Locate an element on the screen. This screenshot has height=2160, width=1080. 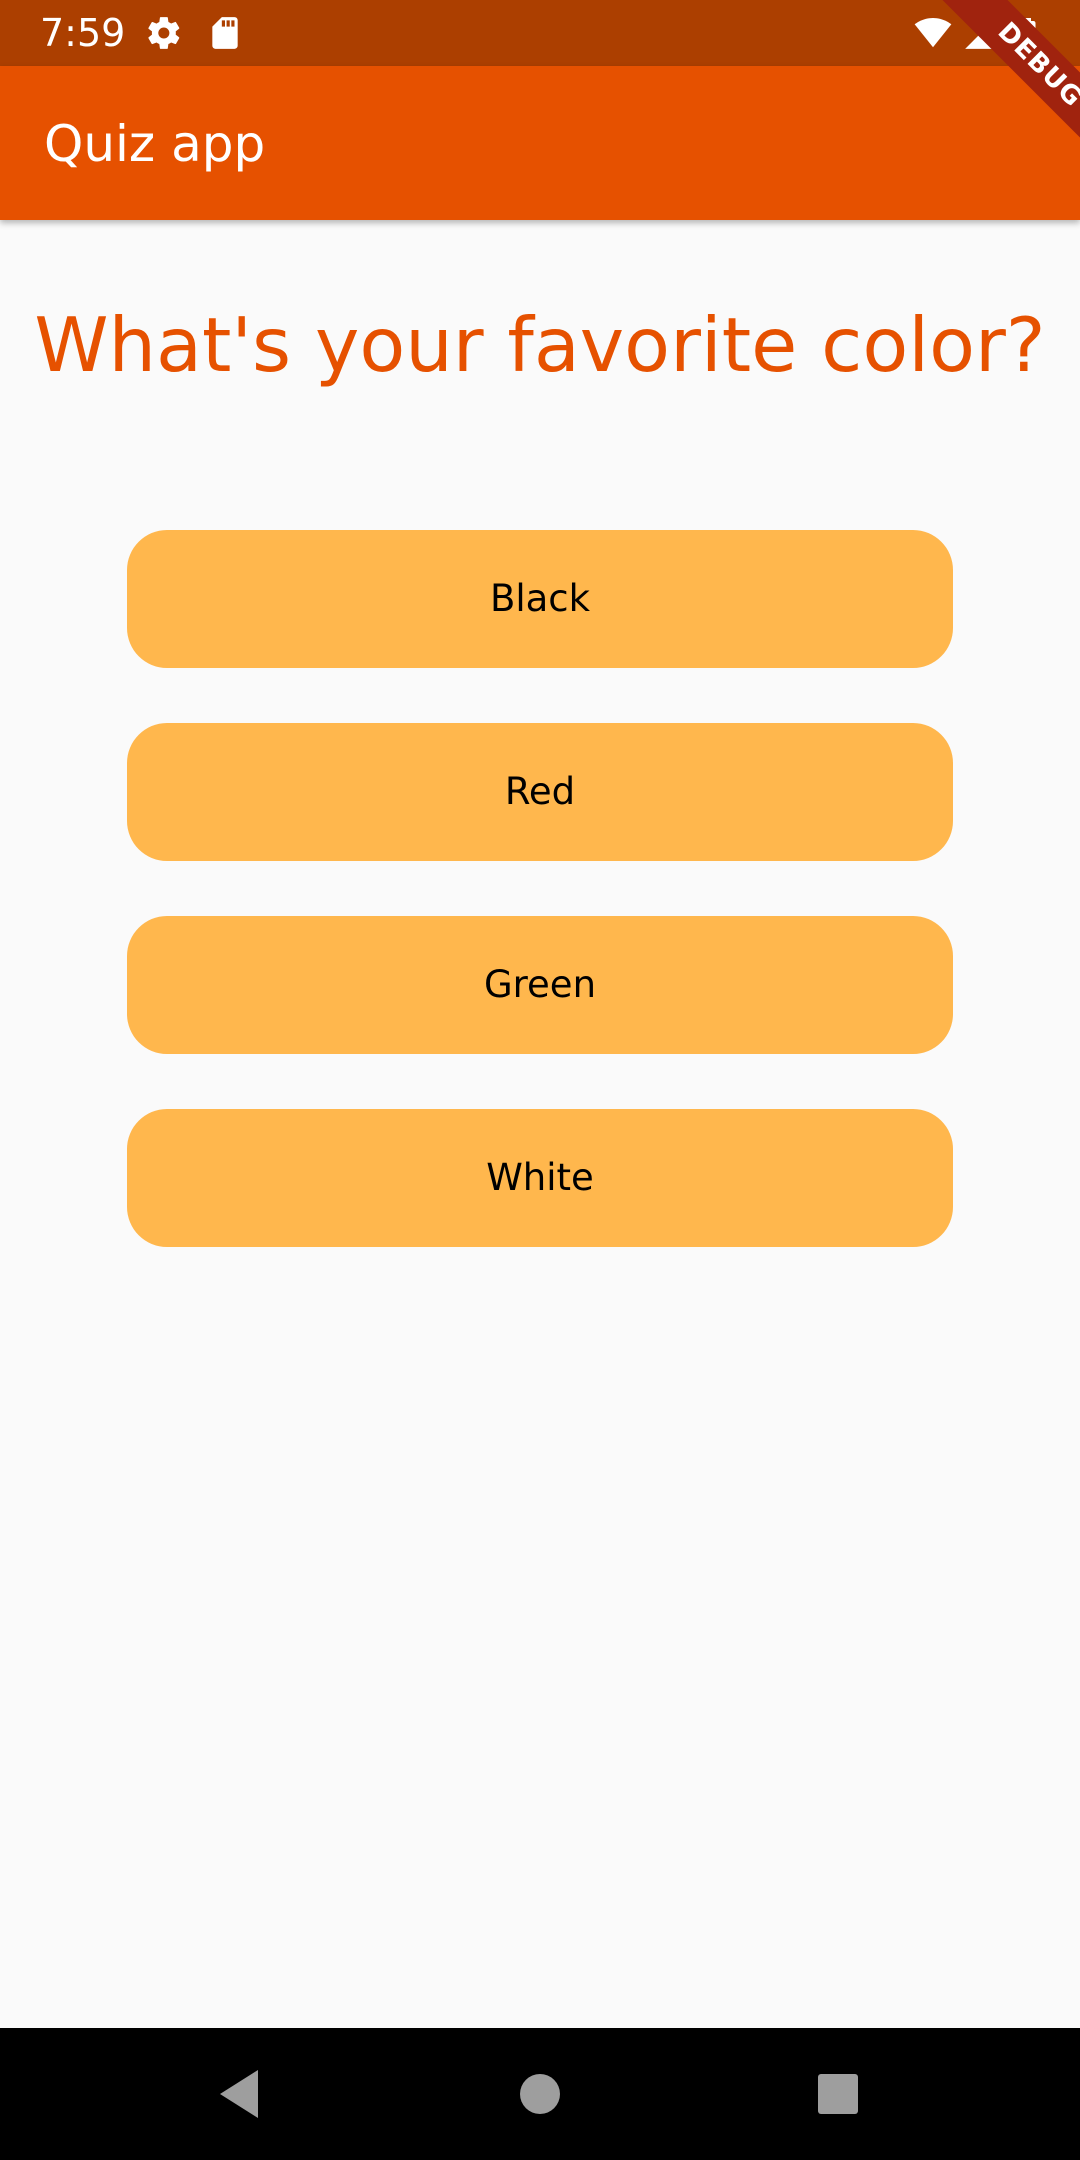
app-bar: Quiz app is located at coordinates (540, 143).